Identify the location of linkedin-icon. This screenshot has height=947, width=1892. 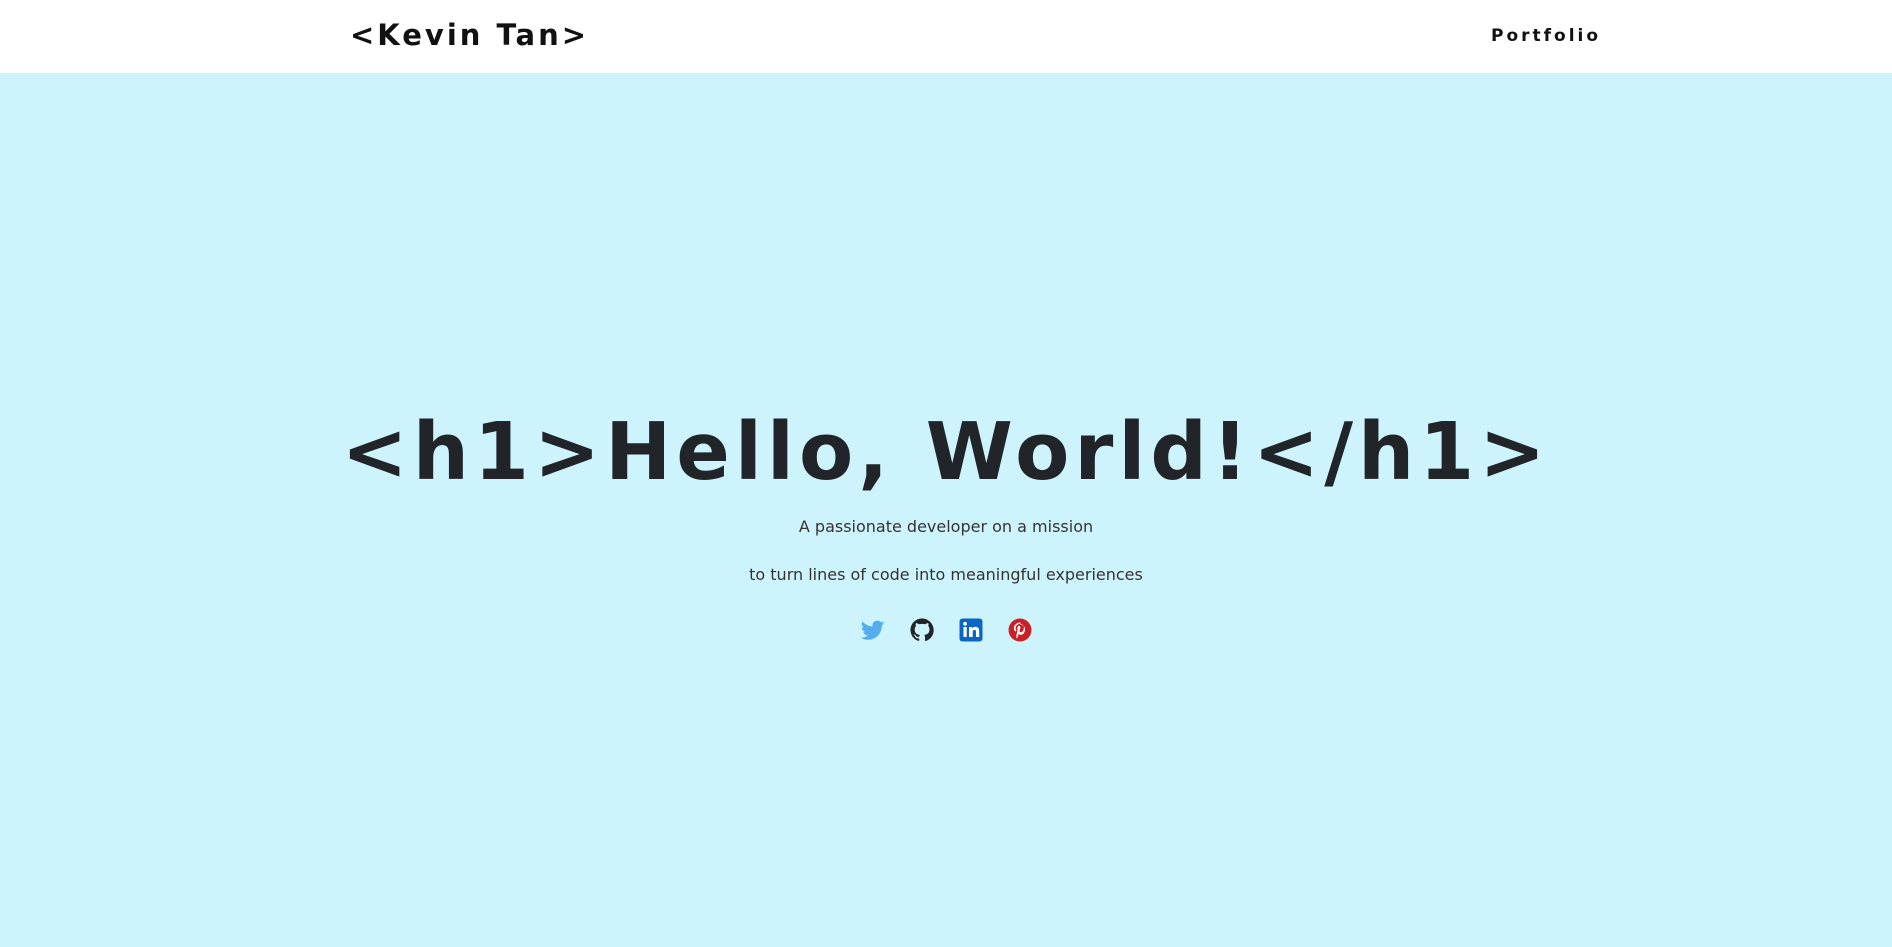
(971, 630).